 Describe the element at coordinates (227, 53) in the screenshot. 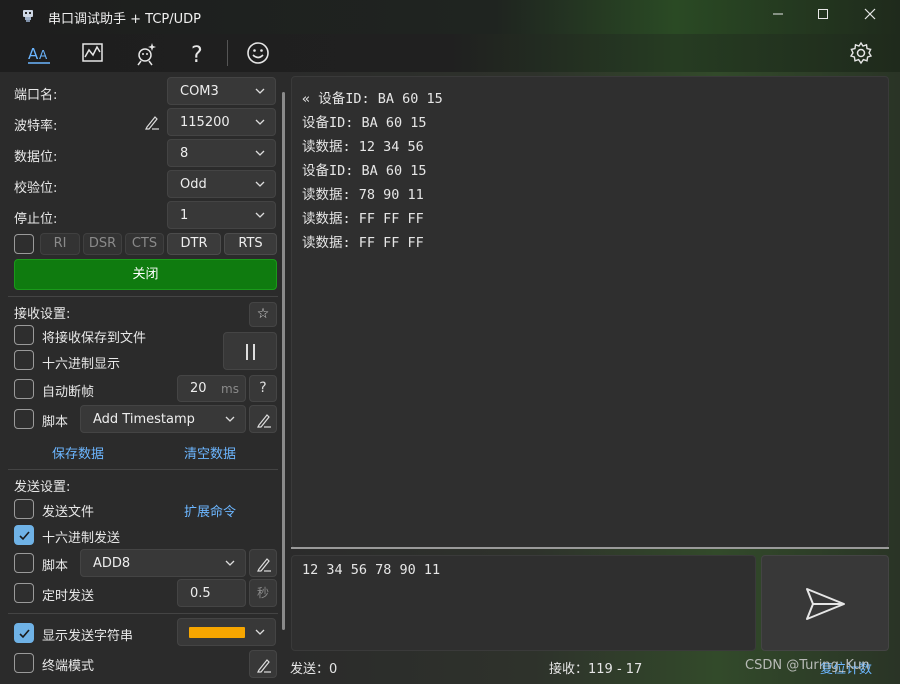

I see `toolbar-divider` at that location.